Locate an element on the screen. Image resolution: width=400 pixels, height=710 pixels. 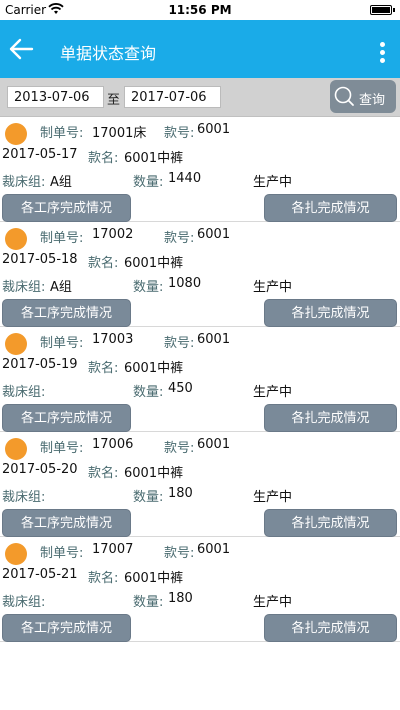
arrow-left-icon is located at coordinates (21, 49).